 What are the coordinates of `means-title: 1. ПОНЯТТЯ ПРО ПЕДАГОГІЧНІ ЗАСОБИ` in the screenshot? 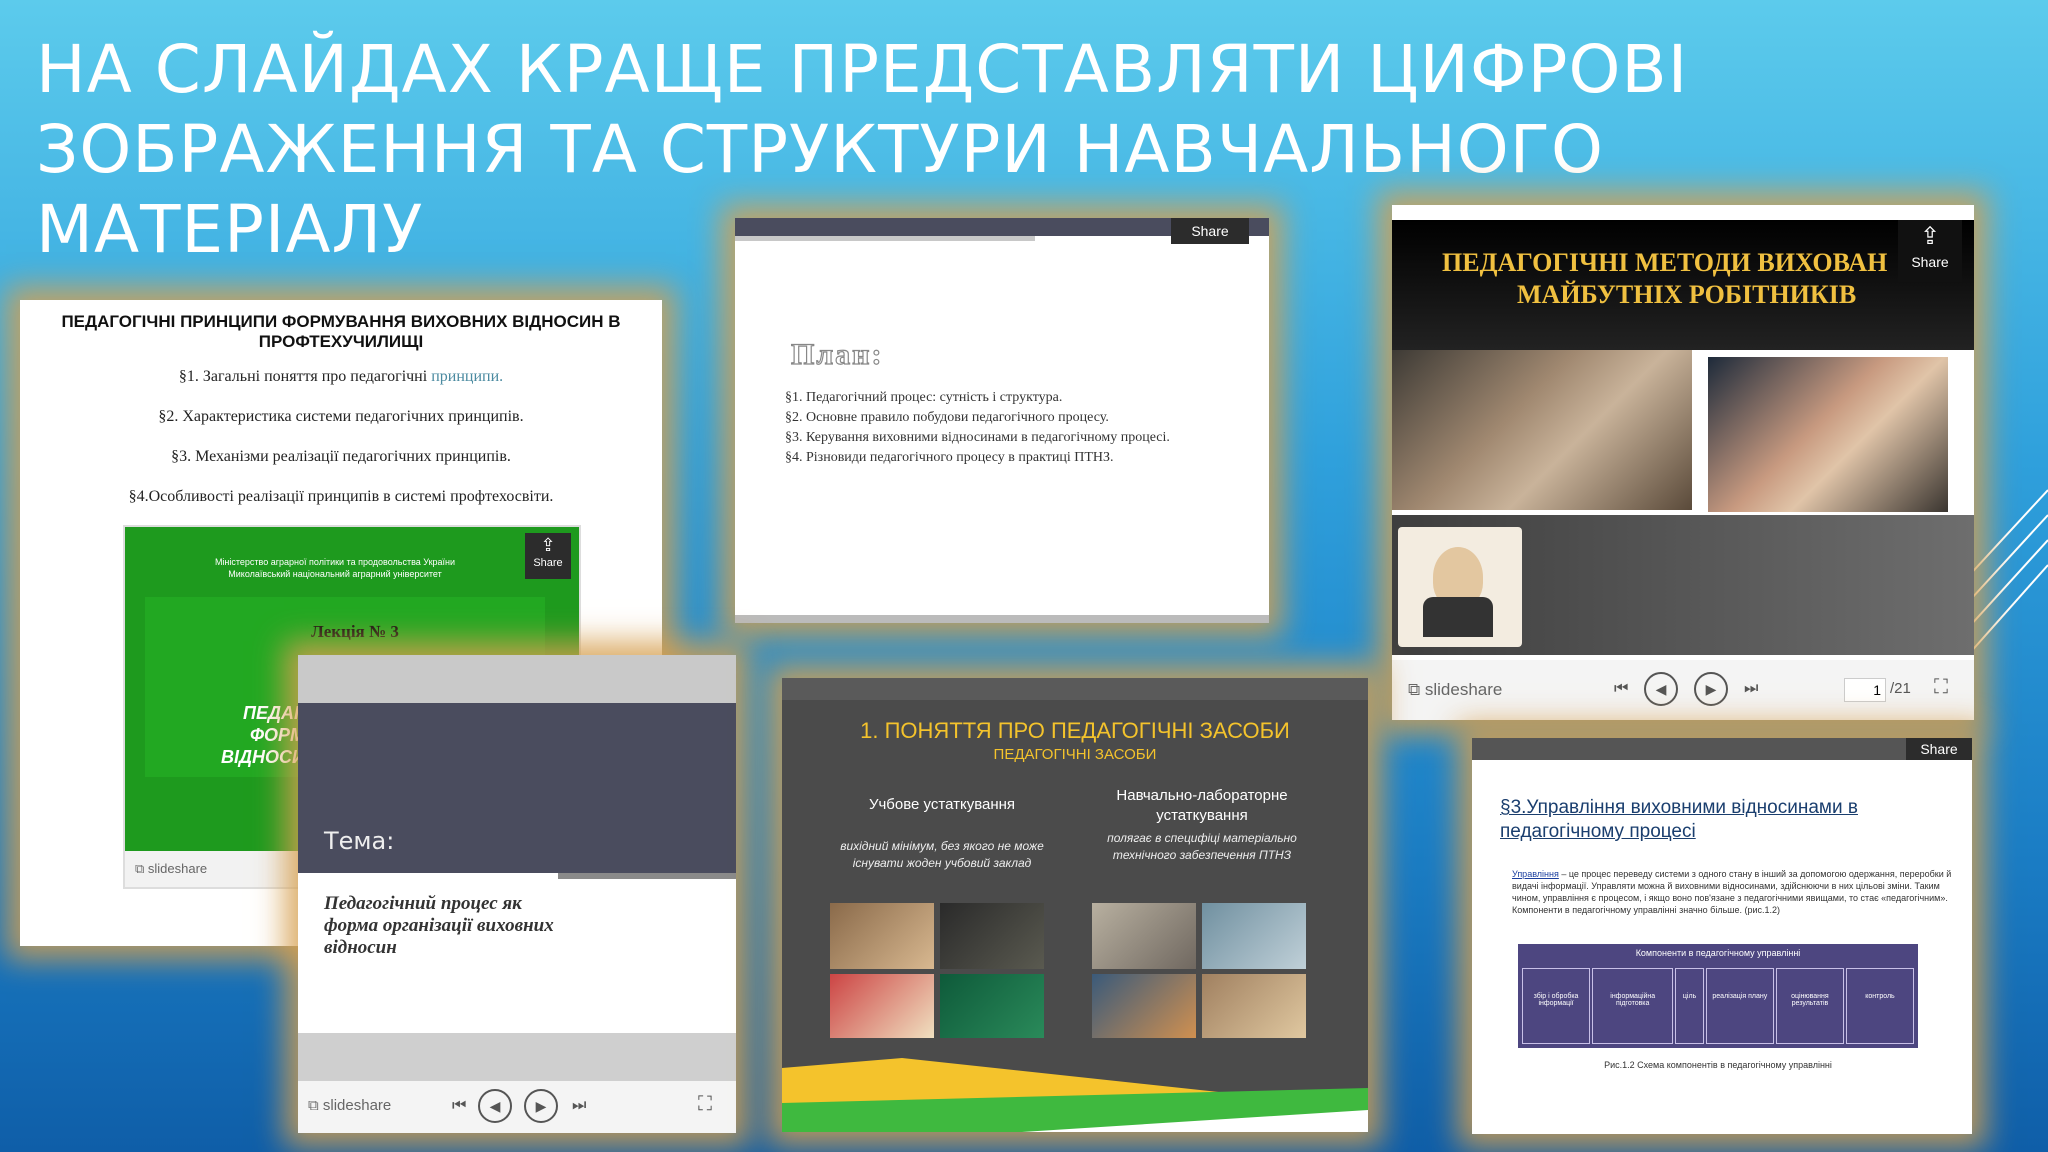 It's located at (1075, 730).